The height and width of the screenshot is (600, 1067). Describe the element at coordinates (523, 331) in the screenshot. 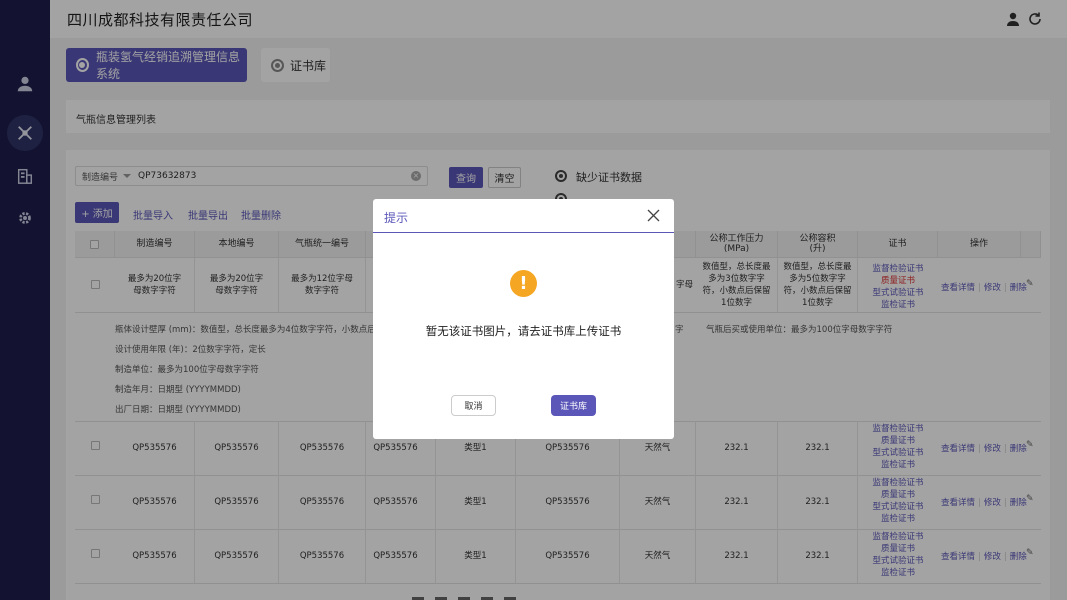

I see `dialog-message: 暂无该证书图片，请去证书库上传证书` at that location.